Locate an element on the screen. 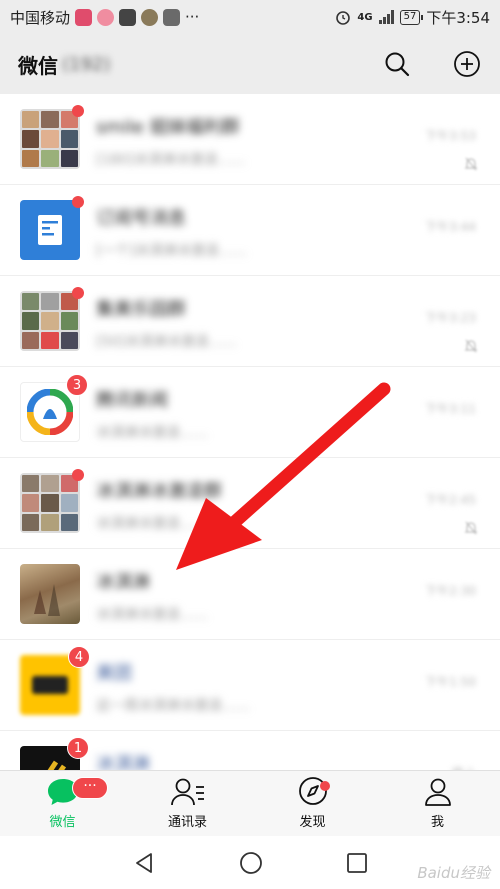 Image resolution: width=500 pixels, height=889 pixels. tab-label: 我 is located at coordinates (437, 822).